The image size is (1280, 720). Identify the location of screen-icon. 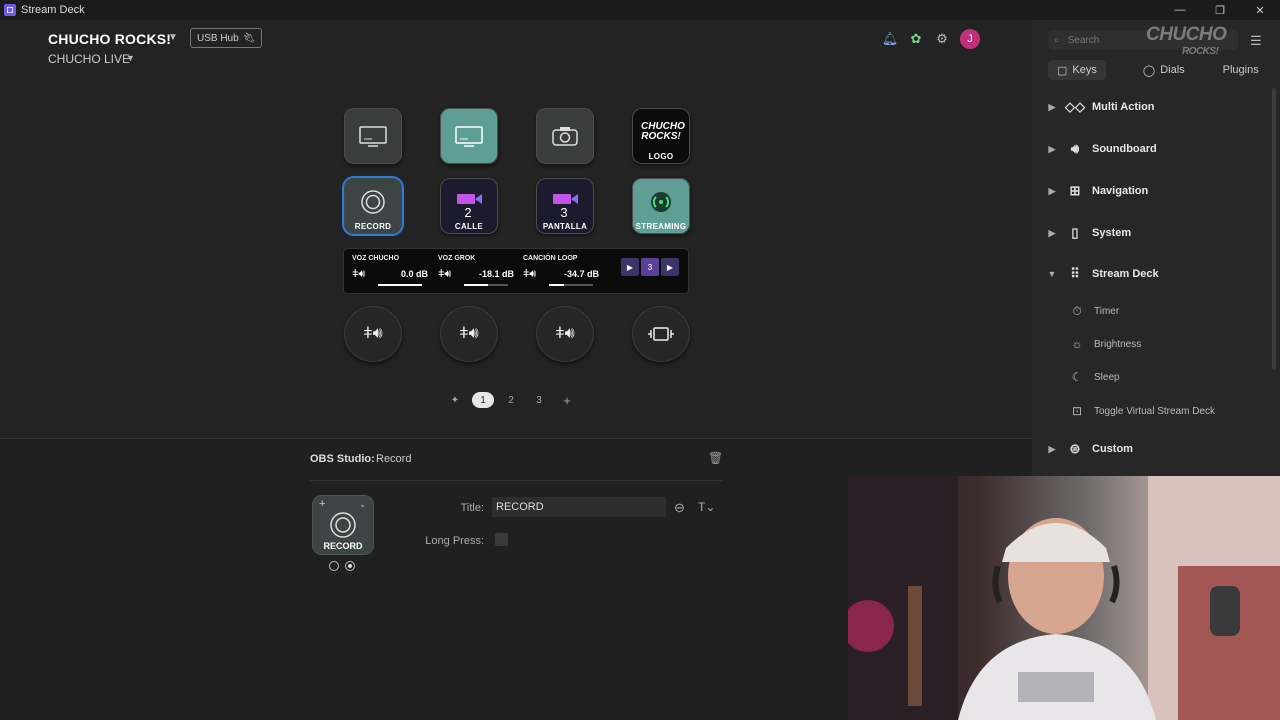
(469, 136).